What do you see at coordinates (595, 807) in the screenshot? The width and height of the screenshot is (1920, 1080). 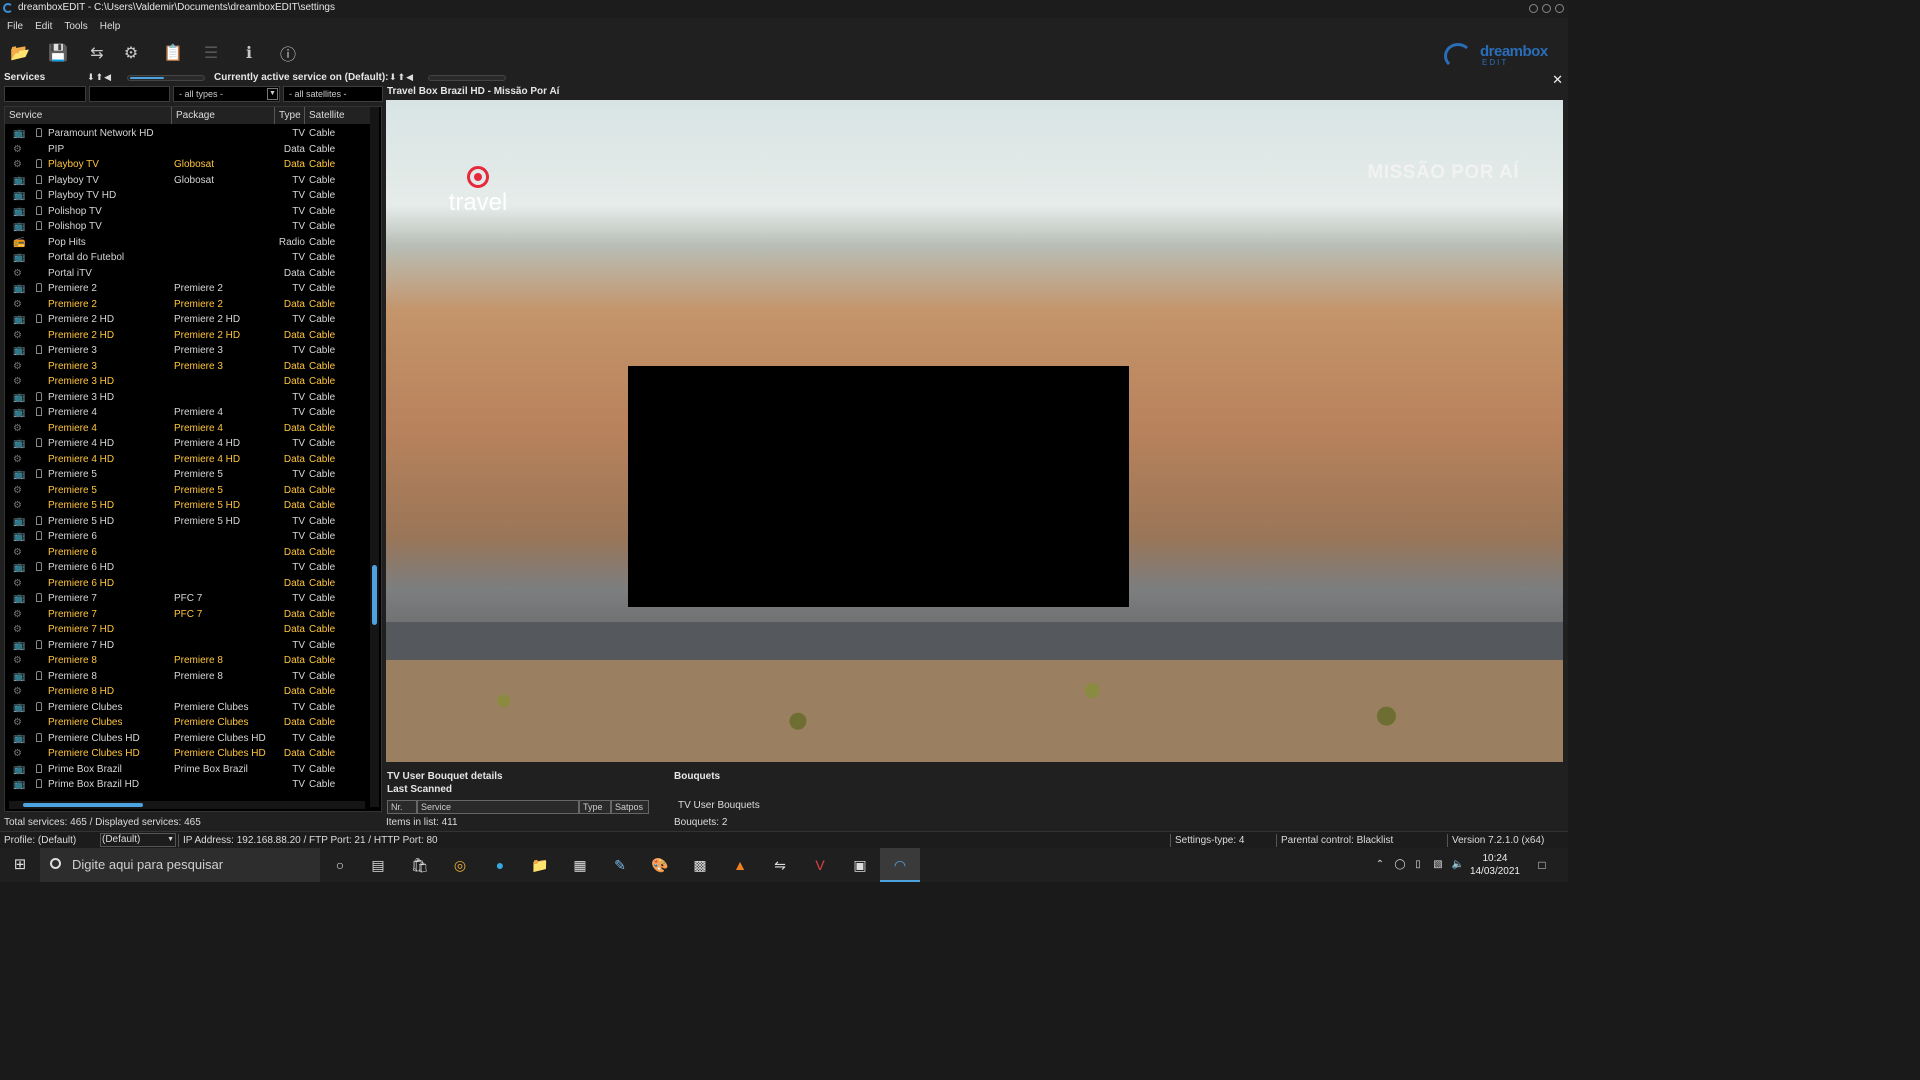 I see `column-bq-type: Type` at bounding box center [595, 807].